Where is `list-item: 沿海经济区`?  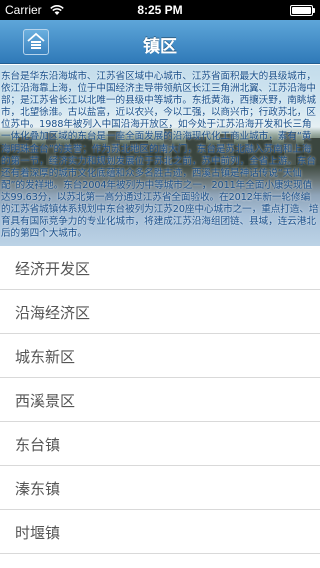 list-item: 沿海经济区 is located at coordinates (160, 312).